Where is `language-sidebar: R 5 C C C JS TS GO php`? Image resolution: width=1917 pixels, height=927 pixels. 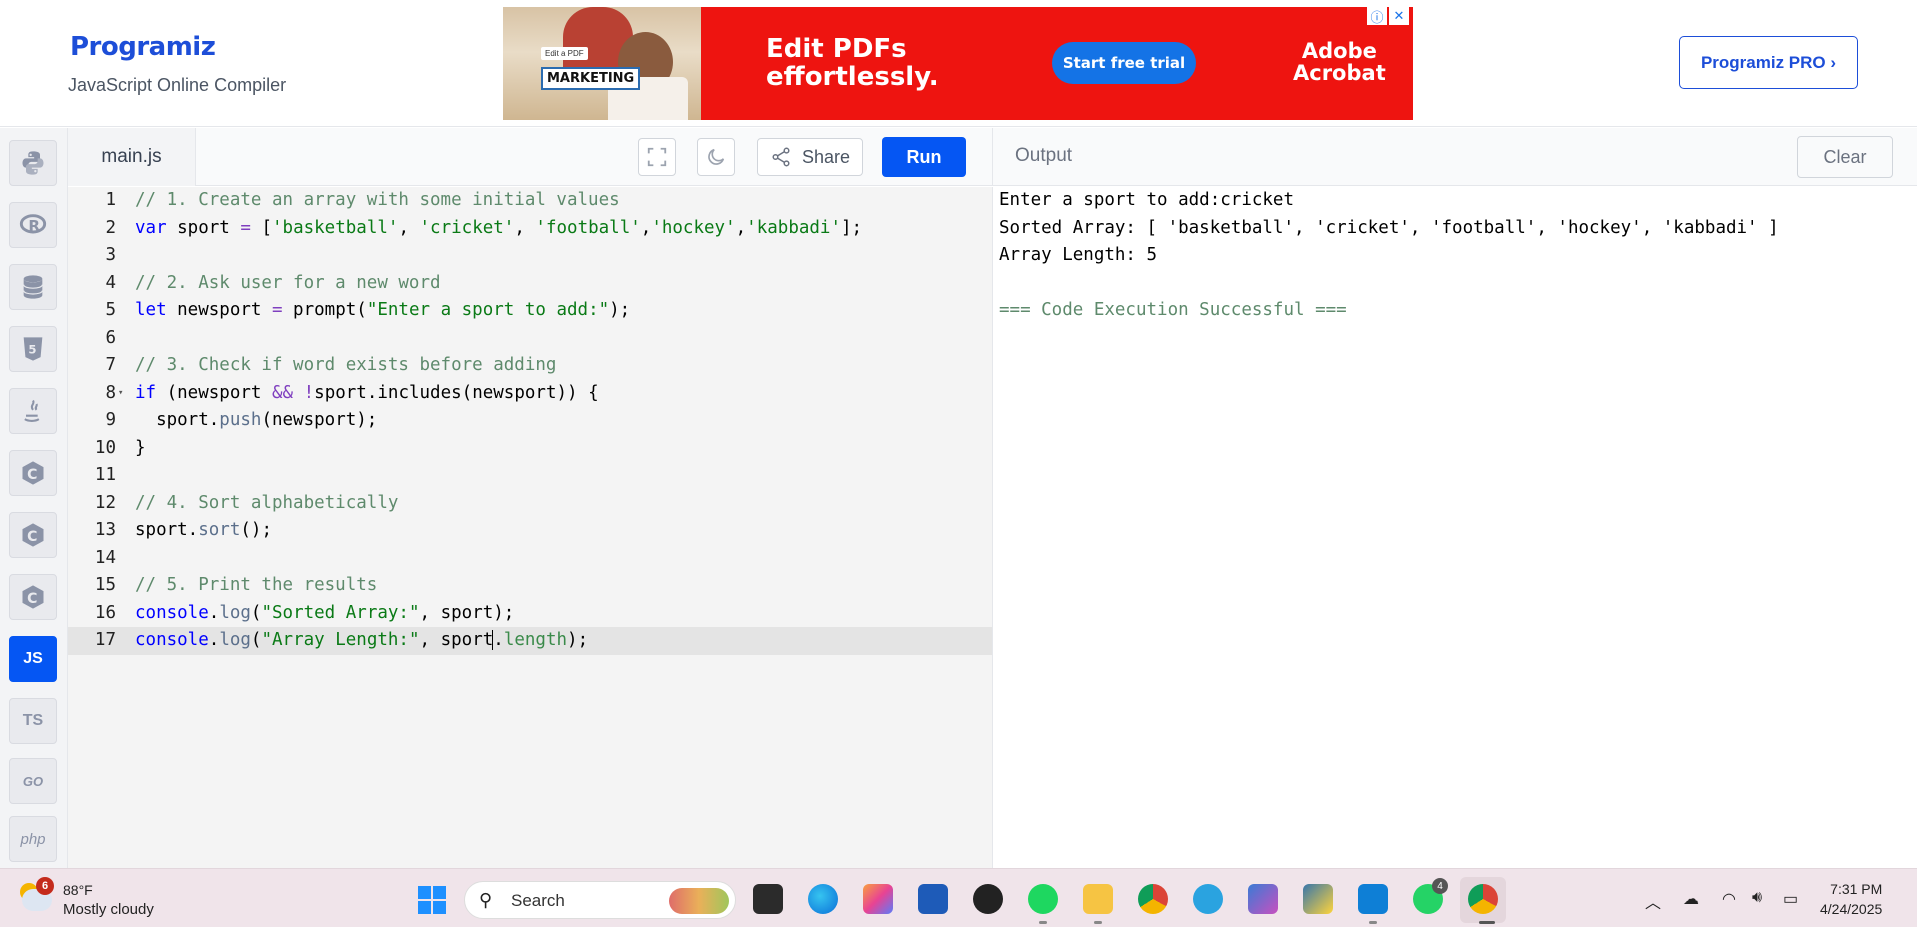 language-sidebar: R 5 C C C JS TS GO php is located at coordinates (34, 498).